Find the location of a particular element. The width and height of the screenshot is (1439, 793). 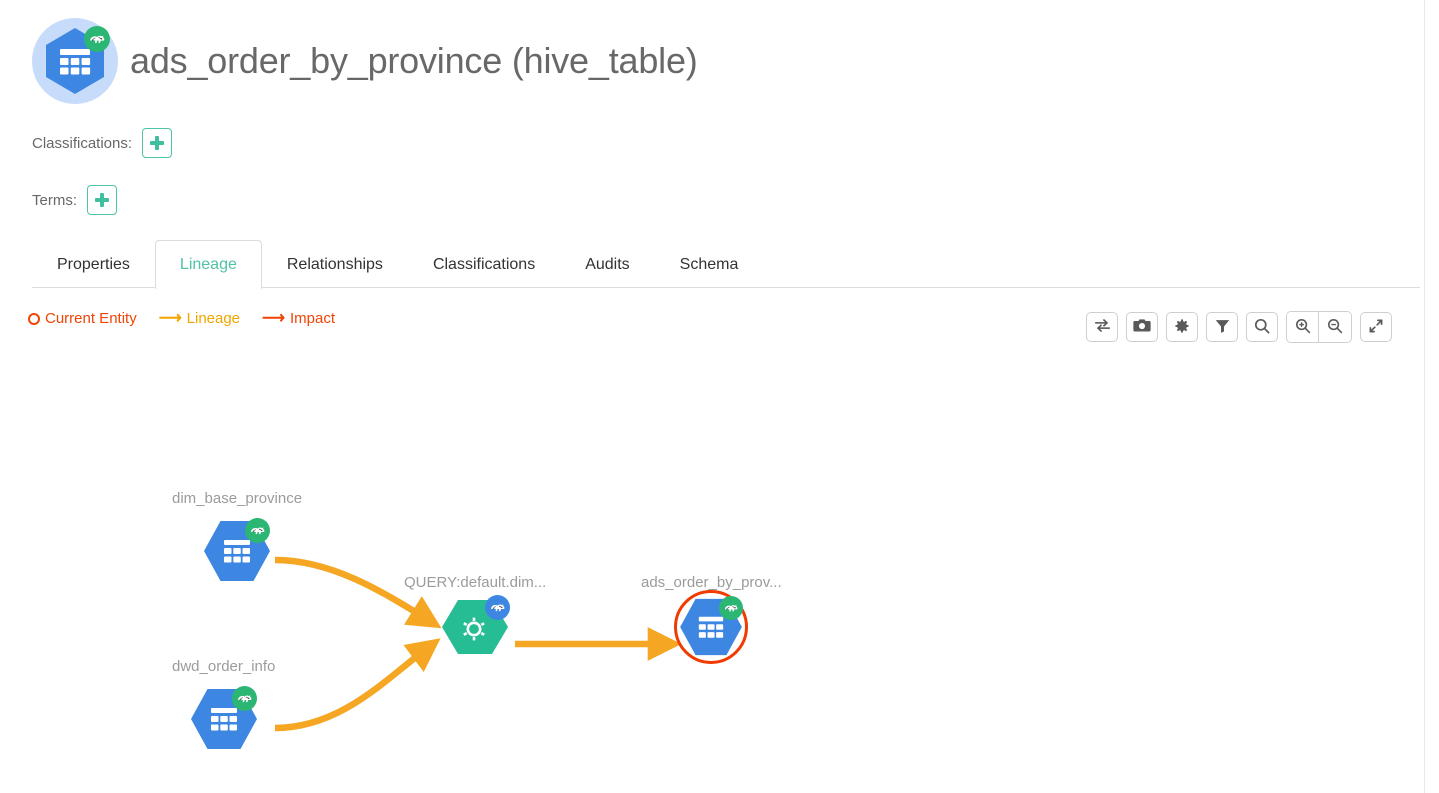

graph-node-dim-base-province: dim_base_province is located at coordinates (237, 539).